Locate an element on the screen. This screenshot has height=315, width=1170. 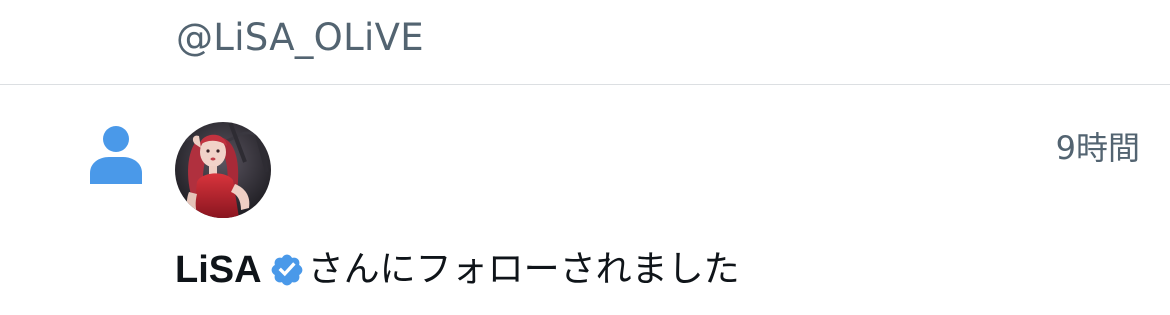
notification-message: LiSA さんにフォローされました is located at coordinates (457, 270).